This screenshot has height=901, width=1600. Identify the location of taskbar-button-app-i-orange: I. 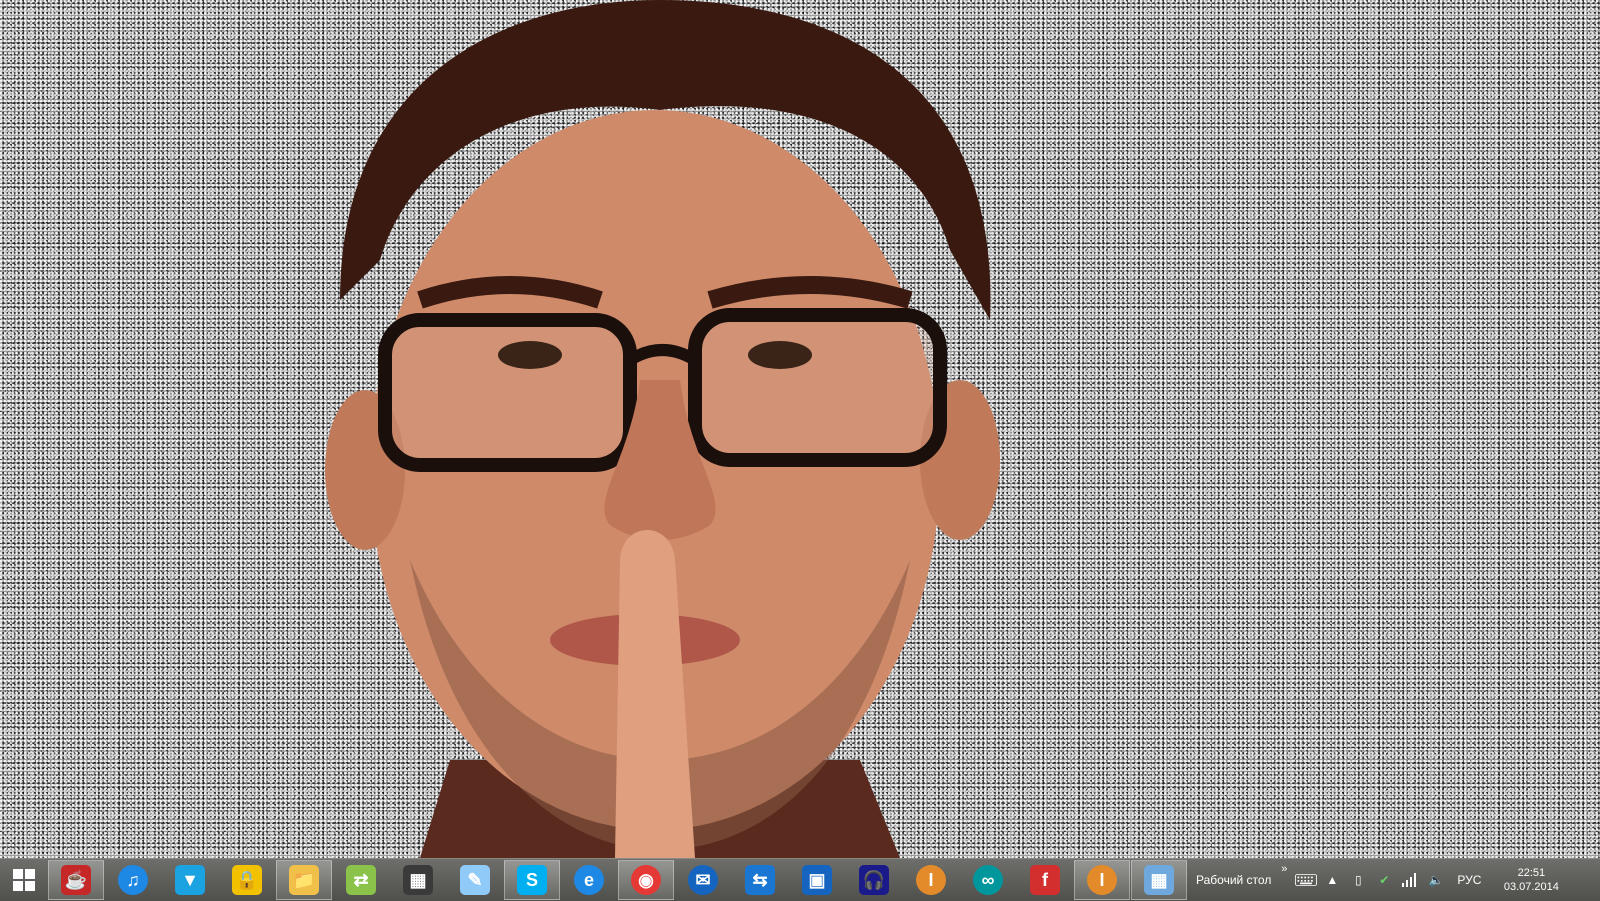
(931, 880).